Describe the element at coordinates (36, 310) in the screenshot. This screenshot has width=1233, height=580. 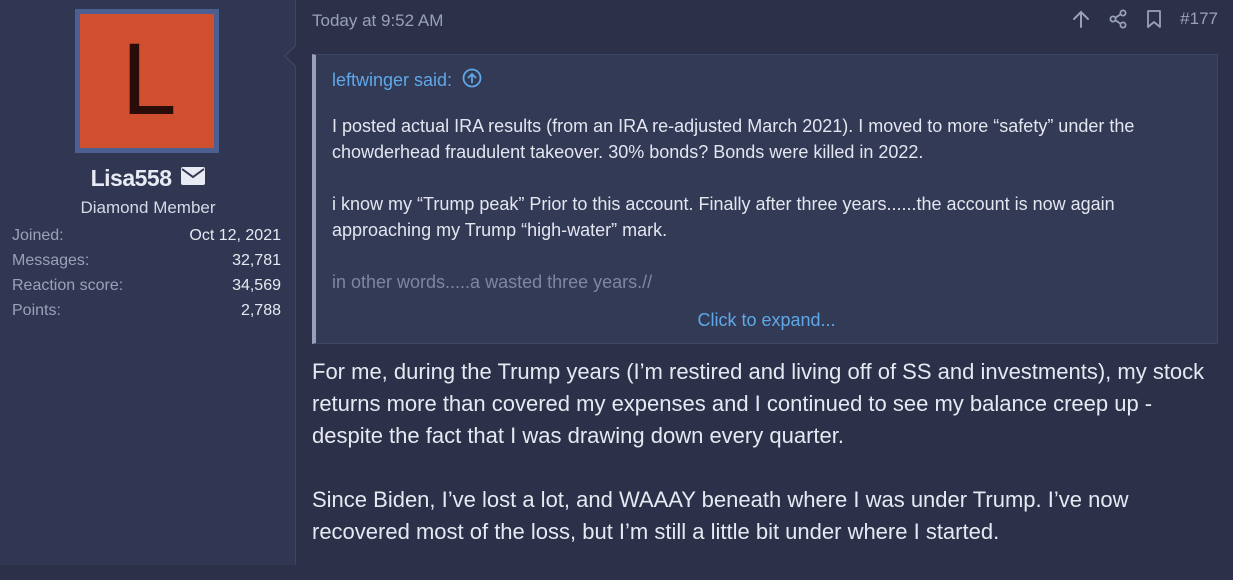
I see `stat-label: Points:` at that location.